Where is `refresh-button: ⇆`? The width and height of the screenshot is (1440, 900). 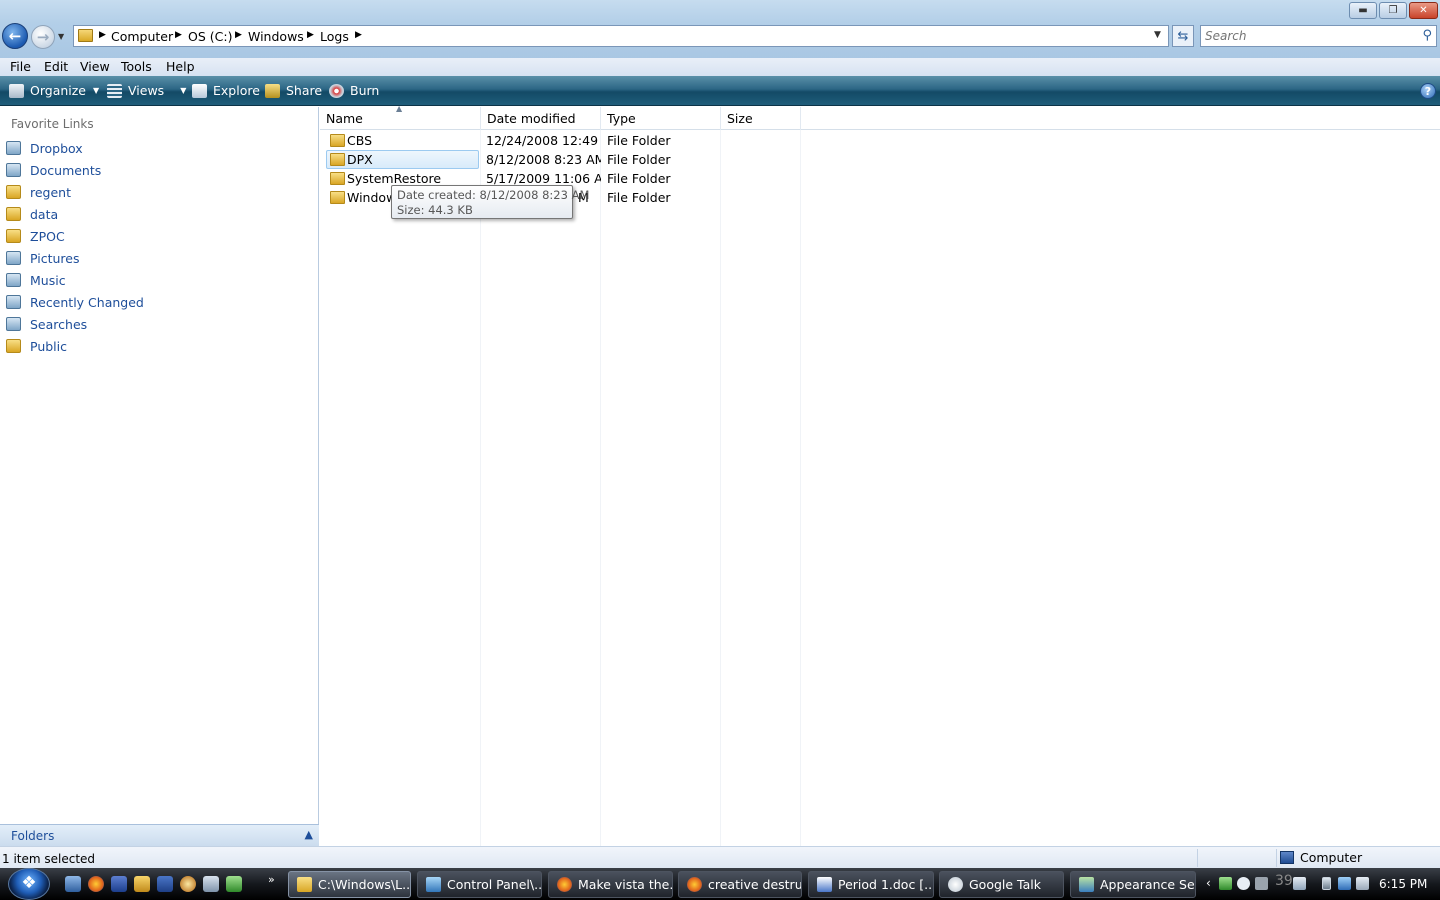 refresh-button: ⇆ is located at coordinates (1183, 36).